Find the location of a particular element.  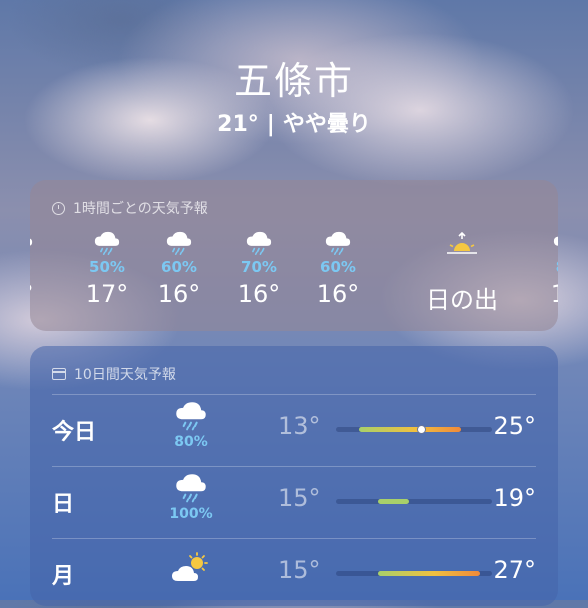

location-header: 五條市 21° | やや曇り is located at coordinates (294, 98).